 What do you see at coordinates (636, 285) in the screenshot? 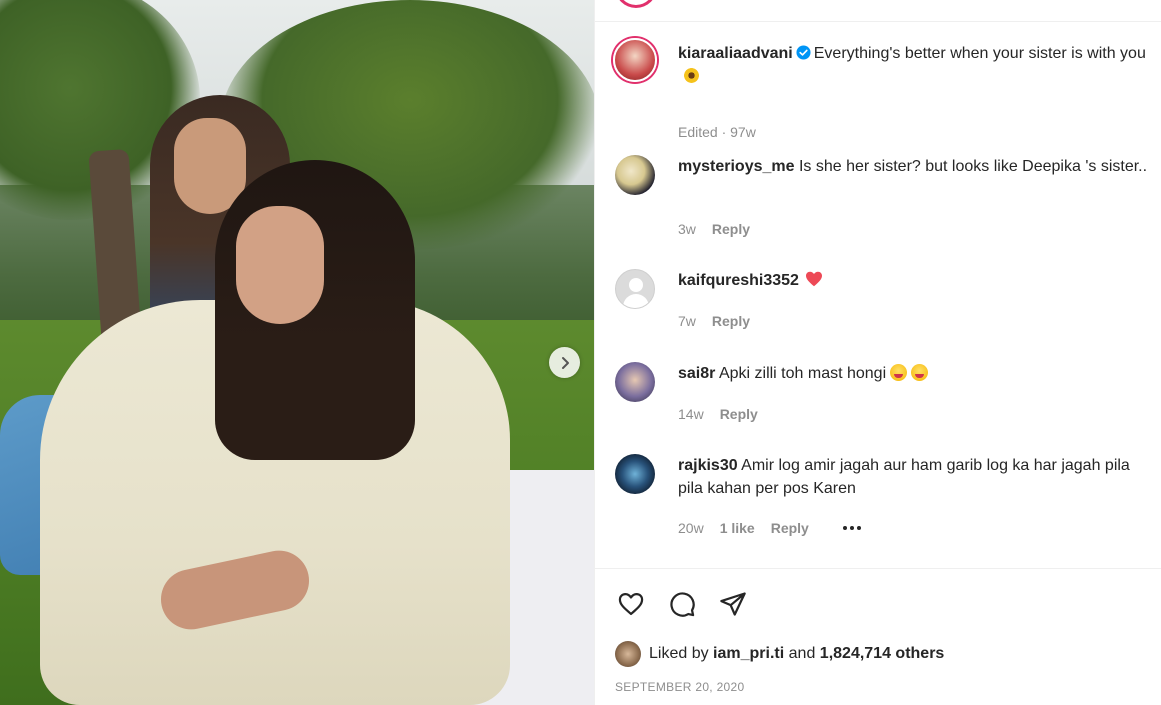
I see `default-avatar-icon` at bounding box center [636, 285].